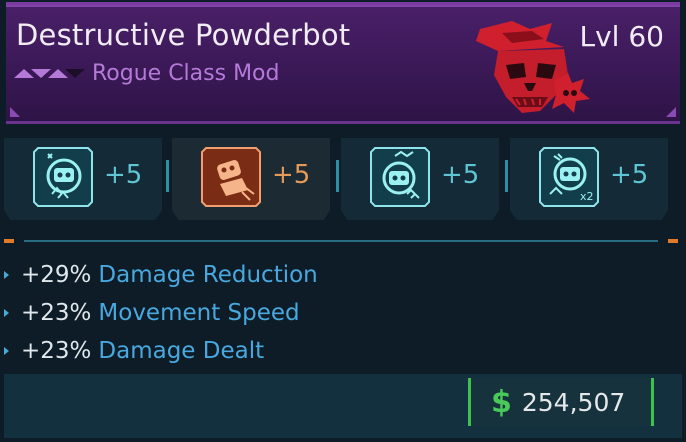 This screenshot has height=442, width=686. Describe the element at coordinates (569, 177) in the screenshot. I see `bot-skill-icon: x2` at that location.